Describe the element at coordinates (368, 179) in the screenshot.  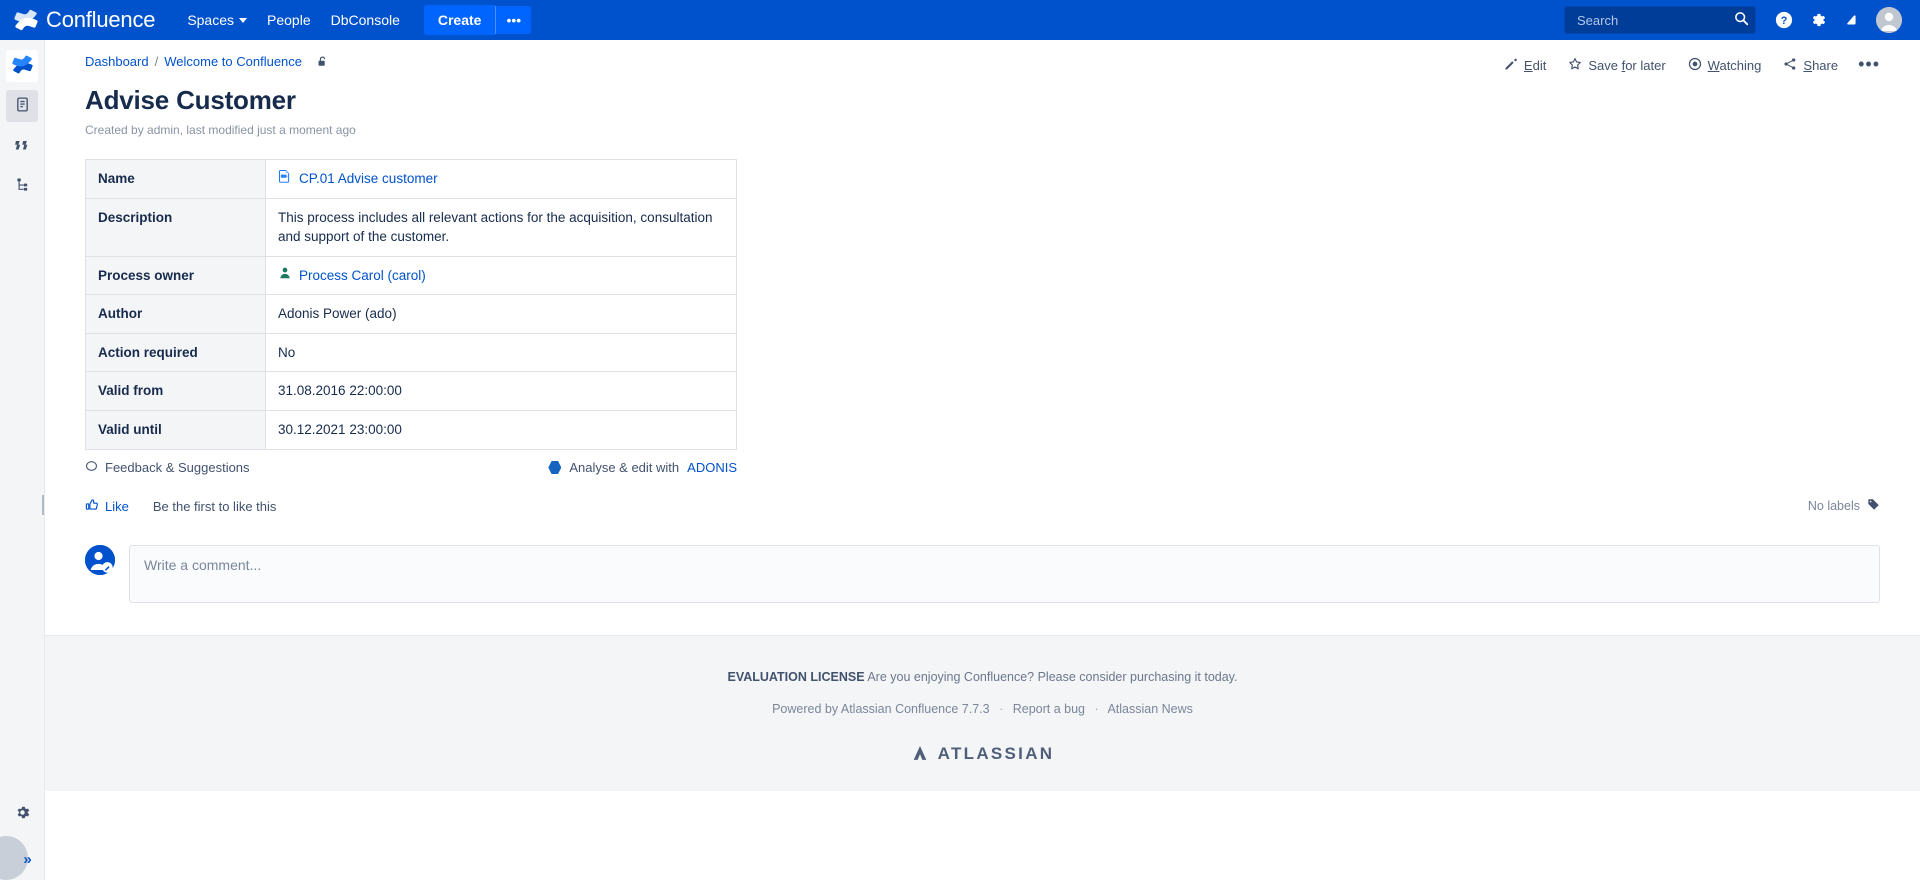
I see `process-name-link: CP.01 Advise customer` at that location.